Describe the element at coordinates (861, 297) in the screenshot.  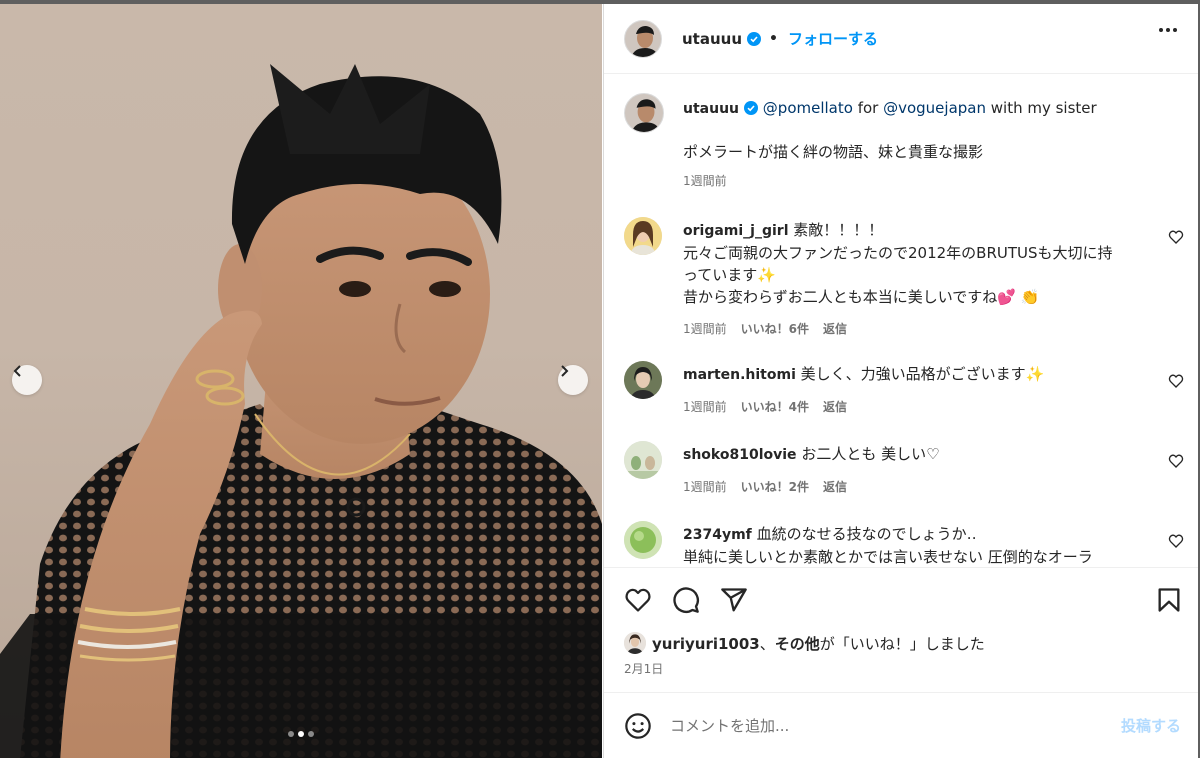
I see `comment-text: 昔から変わらずお二人とも本当に美しいですね💕 👏` at that location.